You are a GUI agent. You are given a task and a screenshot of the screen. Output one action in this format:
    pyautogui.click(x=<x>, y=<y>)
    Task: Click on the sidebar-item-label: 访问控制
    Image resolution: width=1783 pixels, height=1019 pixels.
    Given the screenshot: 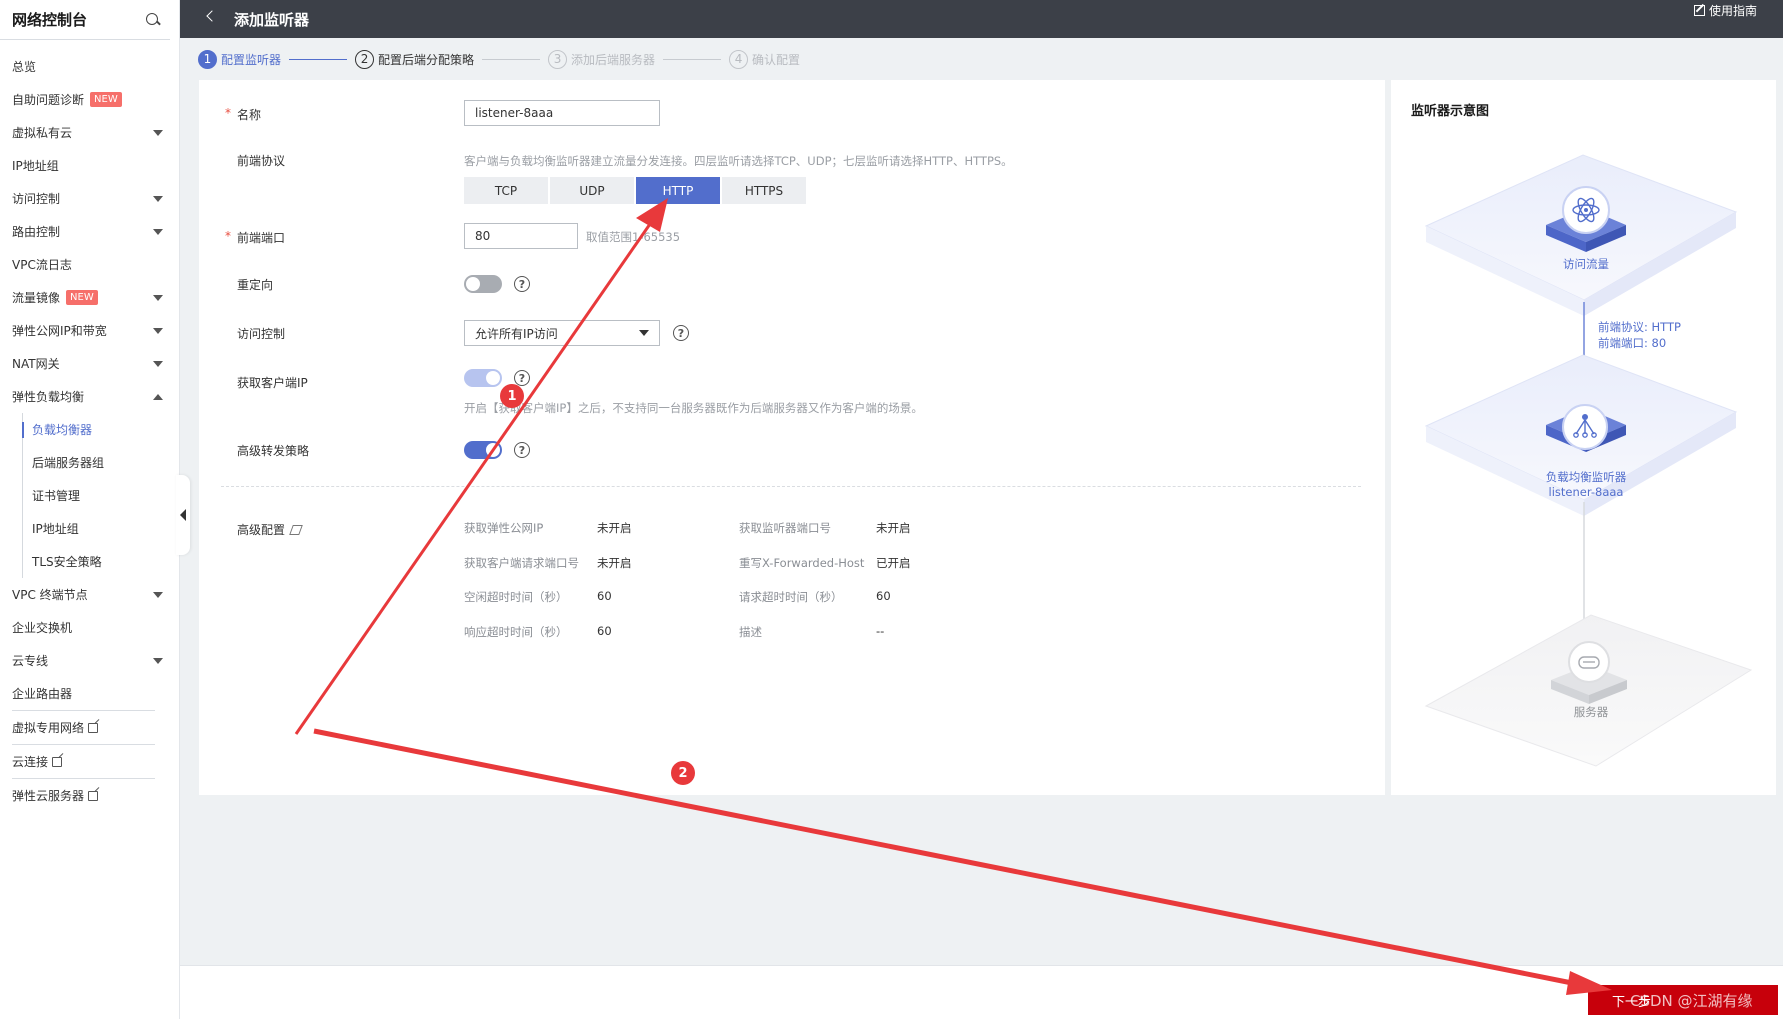 What is the action you would take?
    pyautogui.click(x=36, y=199)
    